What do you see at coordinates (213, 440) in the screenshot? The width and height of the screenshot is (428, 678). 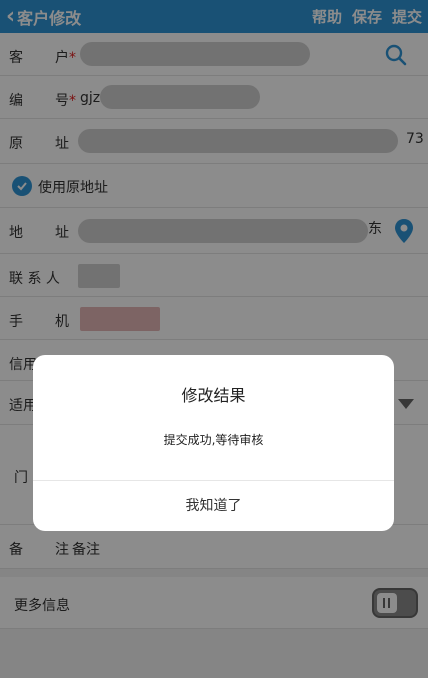 I see `dialog-message: 提交成功,等待审核` at bounding box center [213, 440].